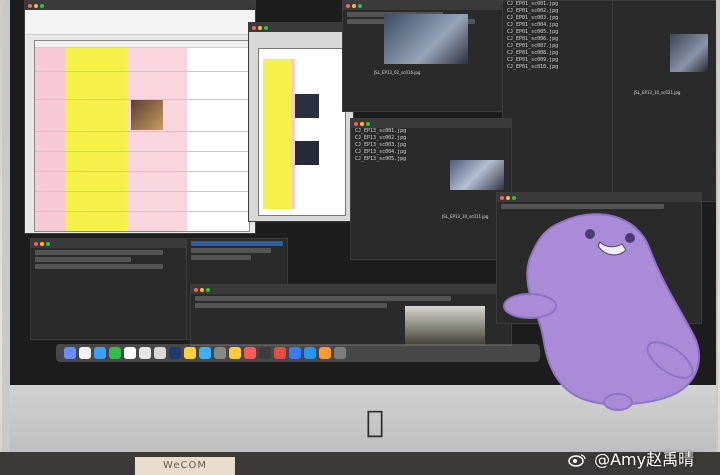  Describe the element at coordinates (558, 53) in the screenshot. I see `list-item: CJ_EP01_sc008.jpg` at that location.